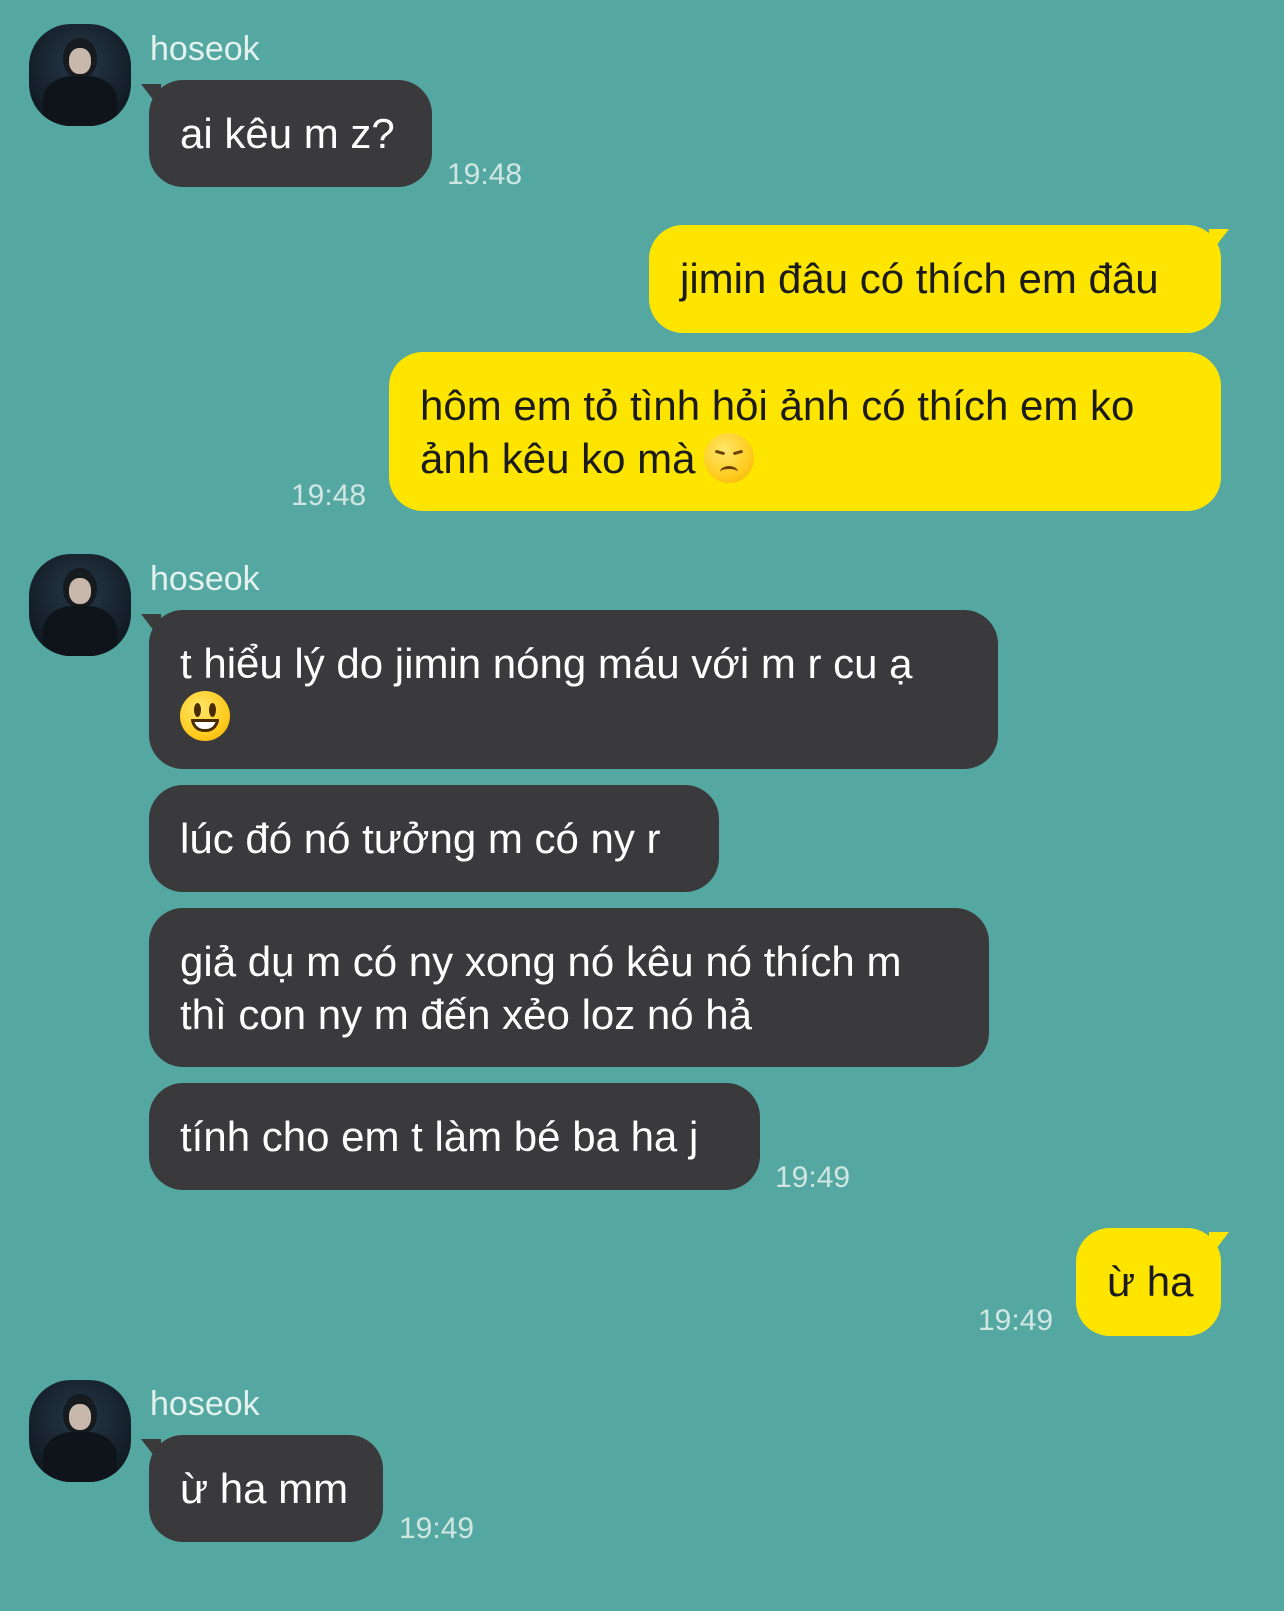  What do you see at coordinates (420, 838) in the screenshot?
I see `message-text: lúc đó nó tưởng m có ny r` at bounding box center [420, 838].